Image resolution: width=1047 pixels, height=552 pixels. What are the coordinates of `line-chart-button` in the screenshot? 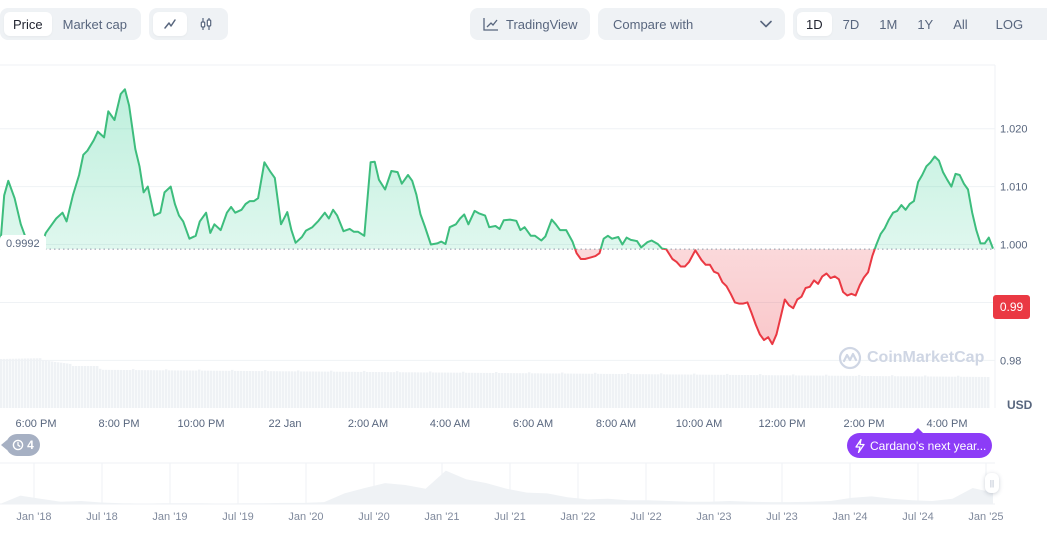 It's located at (170, 24).